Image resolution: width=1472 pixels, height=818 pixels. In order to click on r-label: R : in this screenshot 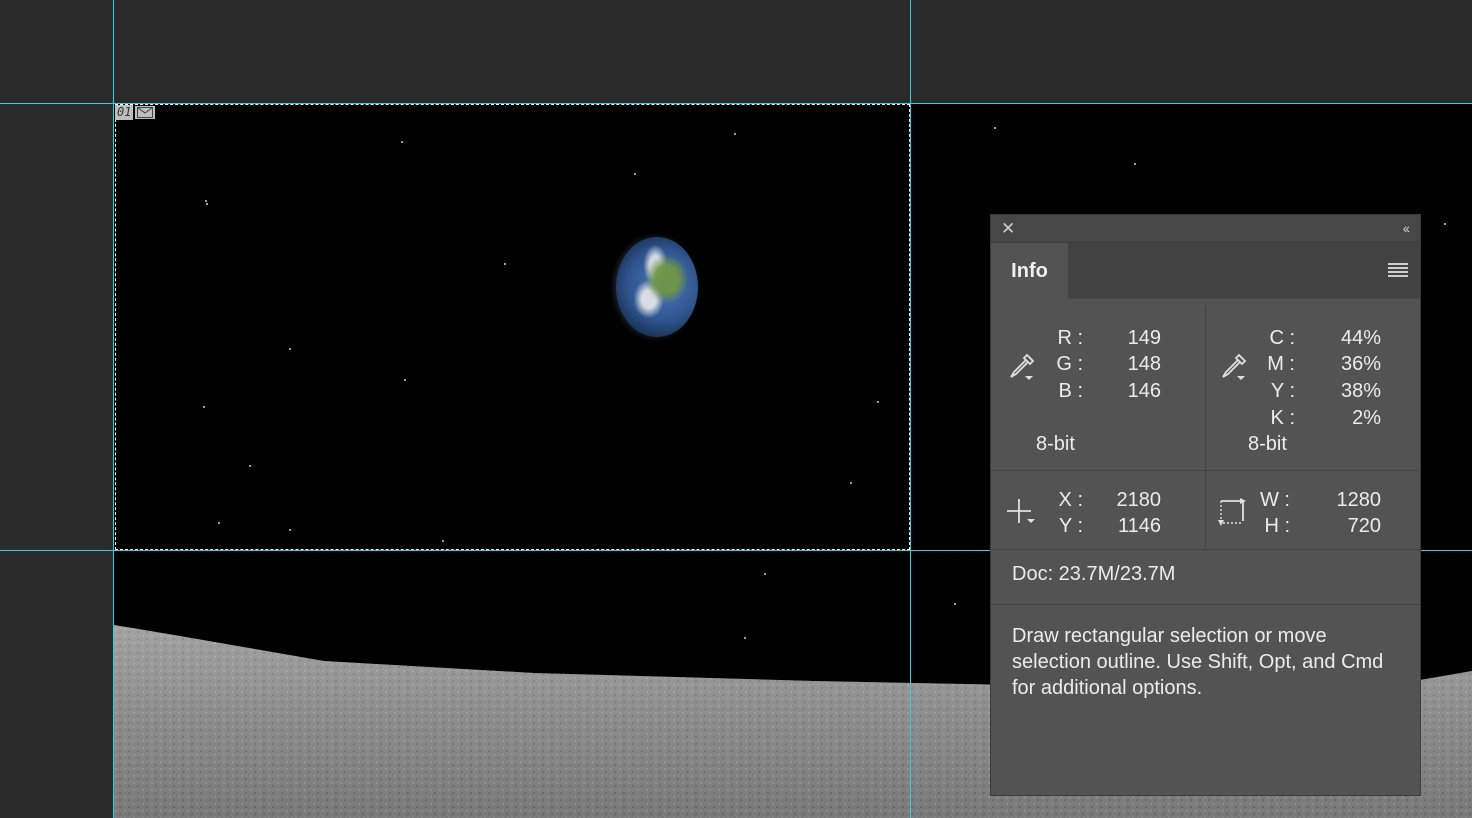, I will do `click(1070, 338)`.